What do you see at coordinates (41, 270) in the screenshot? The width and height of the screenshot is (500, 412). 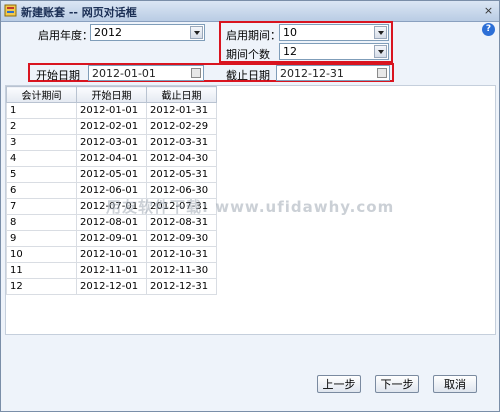 I see `period-cell: 11` at bounding box center [41, 270].